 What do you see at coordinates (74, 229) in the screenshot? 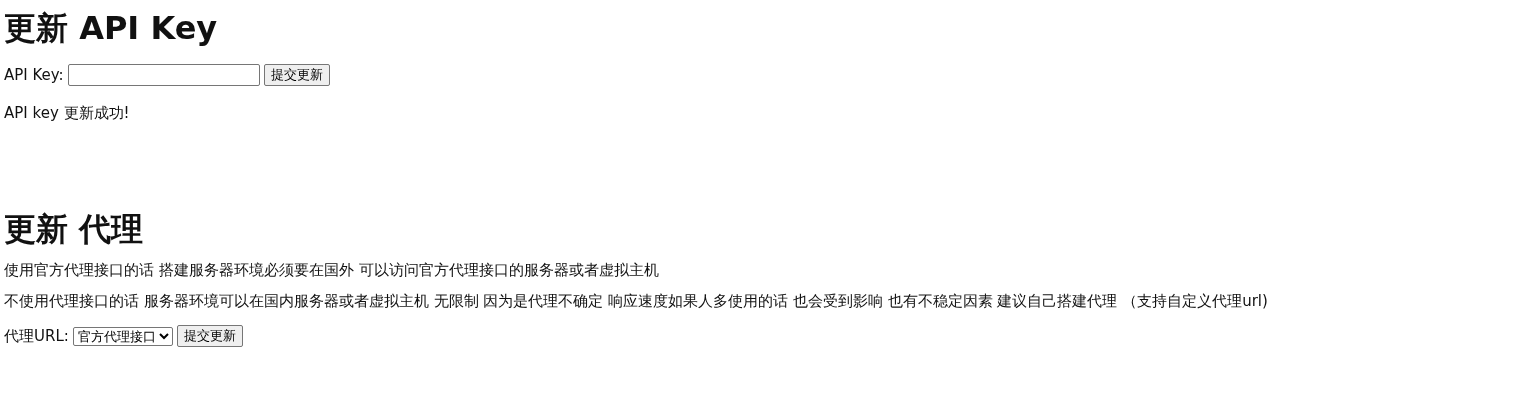
I see `page-heading: 更新 代理` at bounding box center [74, 229].